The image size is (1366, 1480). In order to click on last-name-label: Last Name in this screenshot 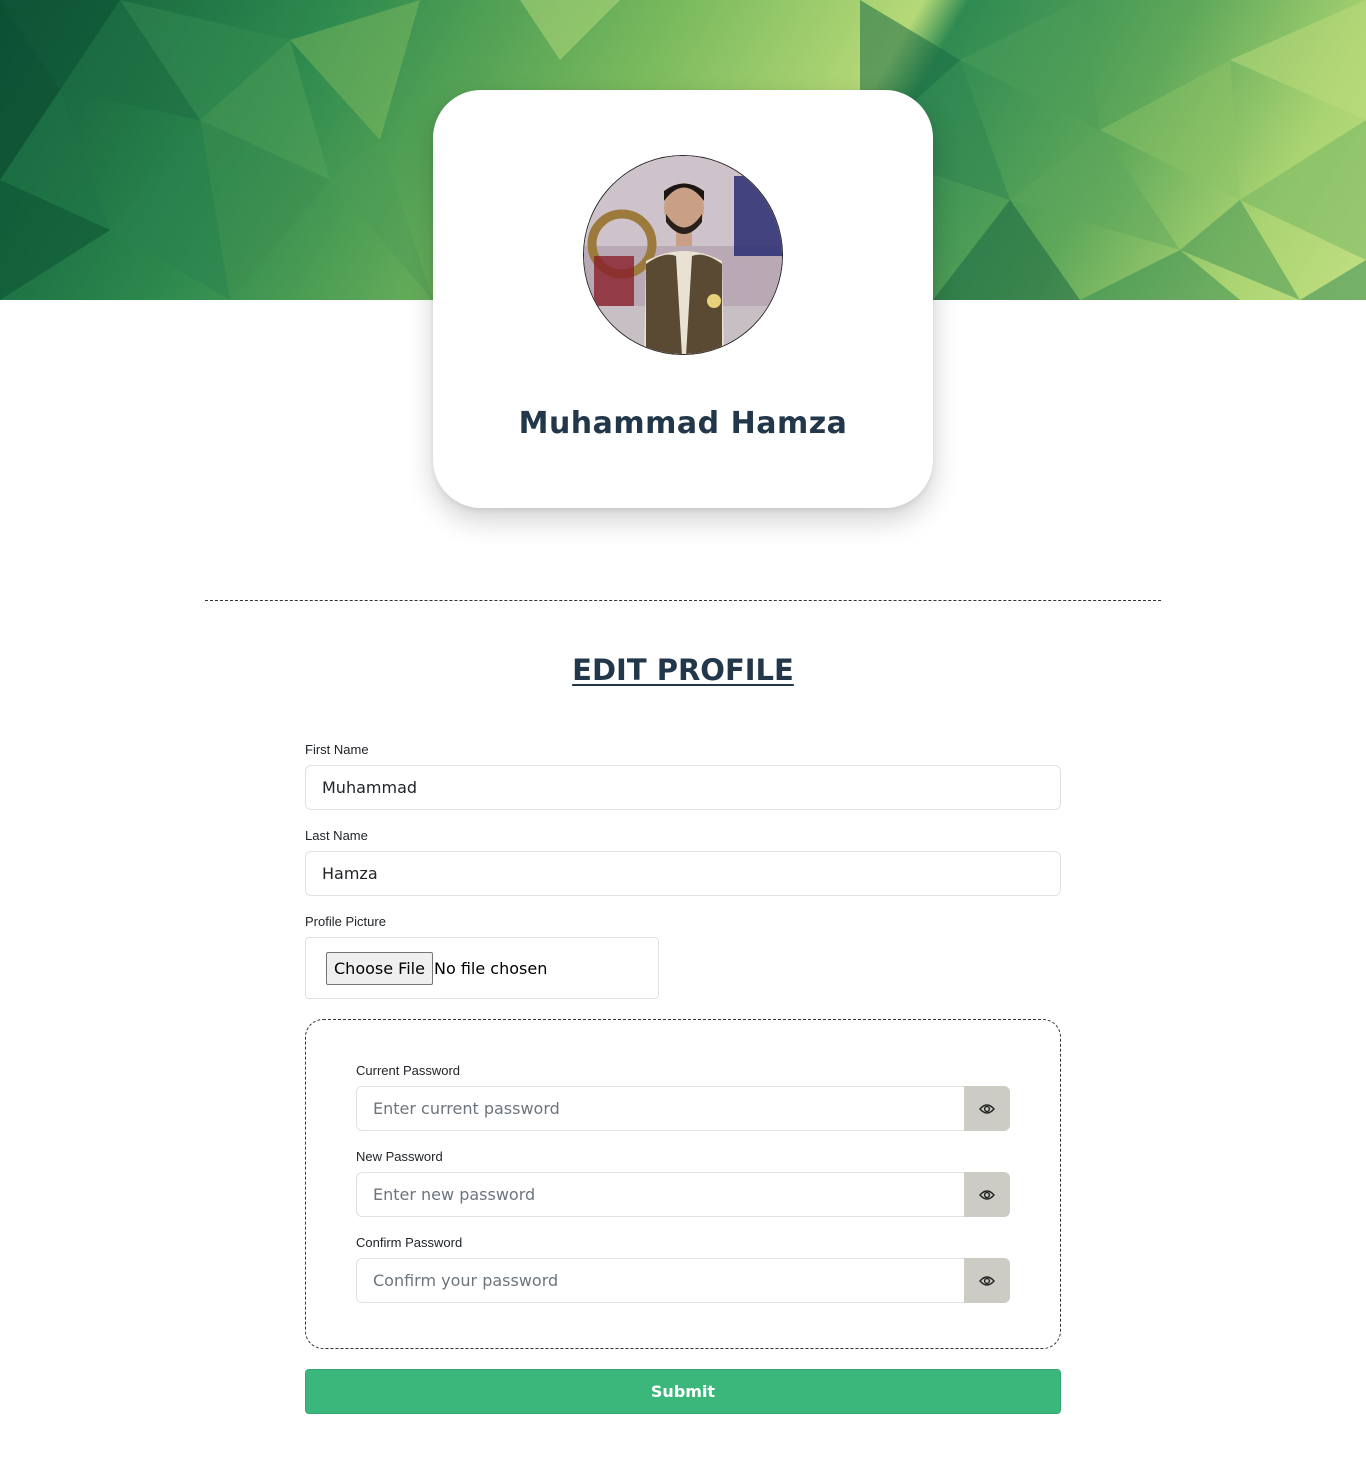, I will do `click(336, 835)`.